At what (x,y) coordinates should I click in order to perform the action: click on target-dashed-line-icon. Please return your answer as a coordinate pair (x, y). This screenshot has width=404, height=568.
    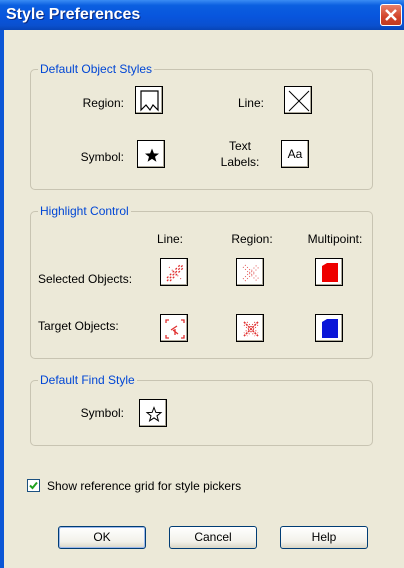
    Looking at the image, I should click on (175, 329).